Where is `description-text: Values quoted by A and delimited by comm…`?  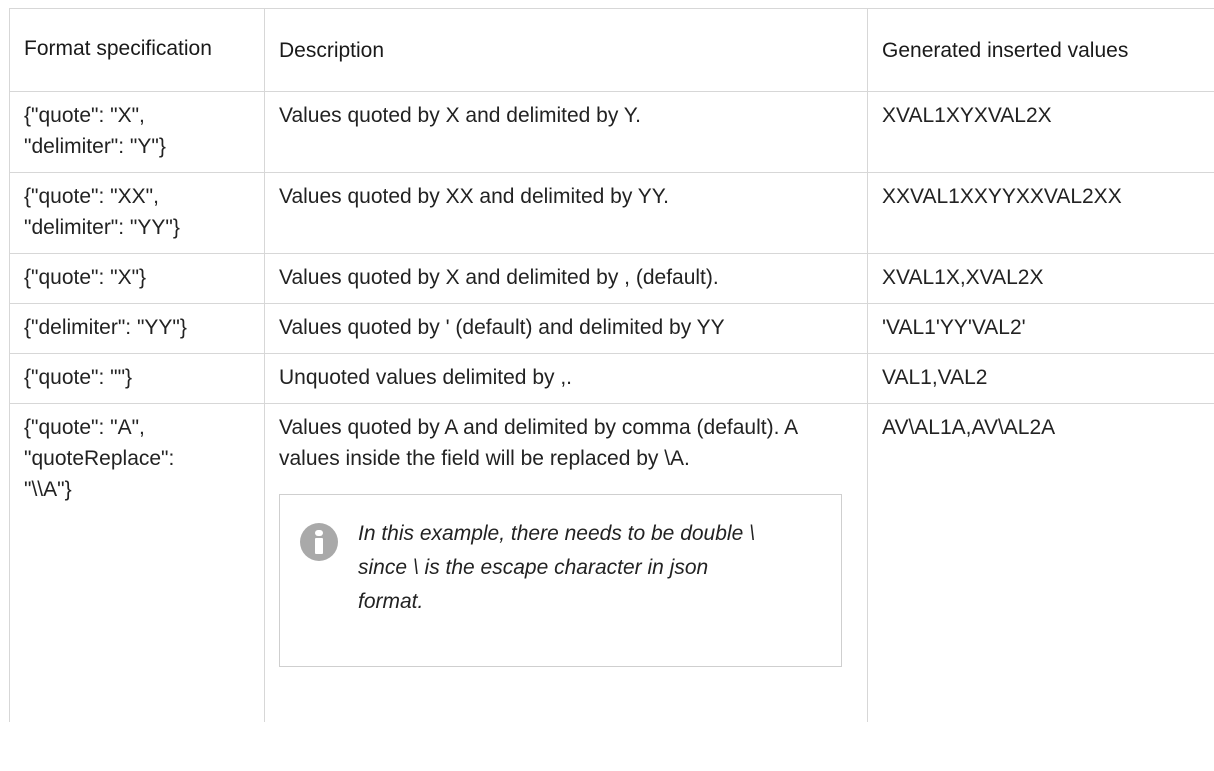
description-text: Values quoted by A and delimited by comm… is located at coordinates (538, 443).